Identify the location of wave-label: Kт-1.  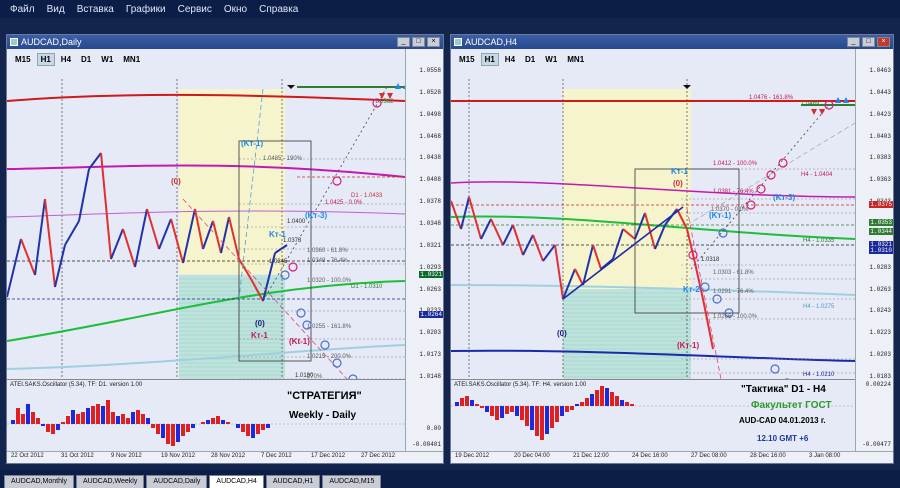
(277, 234).